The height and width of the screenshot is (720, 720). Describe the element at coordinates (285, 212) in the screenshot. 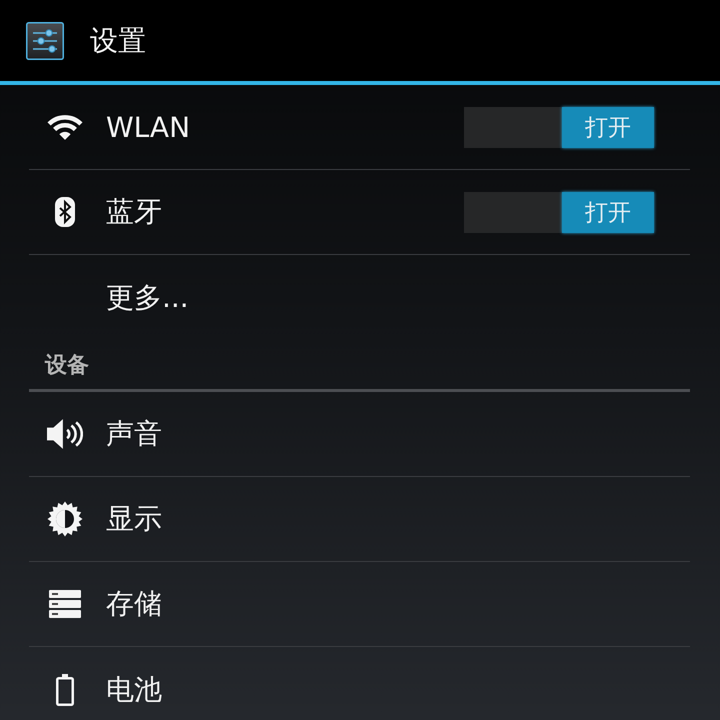

I see `setting-label: 蓝牙` at that location.